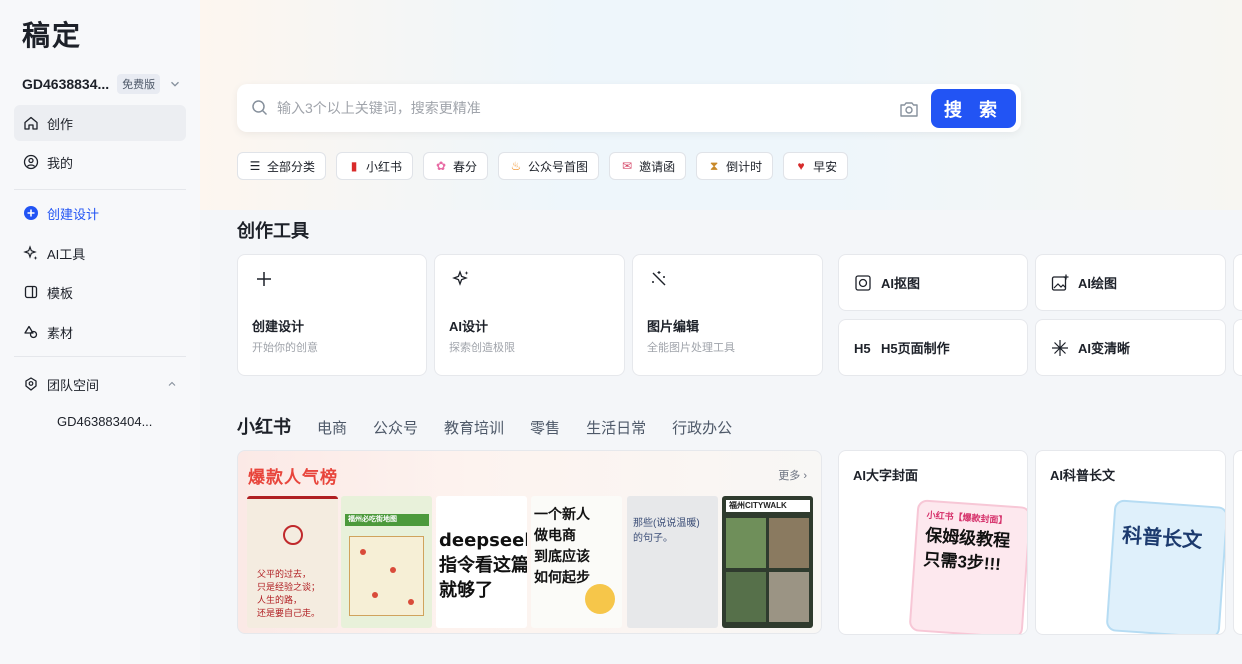 The image size is (1242, 664). Describe the element at coordinates (60, 124) in the screenshot. I see `sidebar-item-label: 创作` at that location.